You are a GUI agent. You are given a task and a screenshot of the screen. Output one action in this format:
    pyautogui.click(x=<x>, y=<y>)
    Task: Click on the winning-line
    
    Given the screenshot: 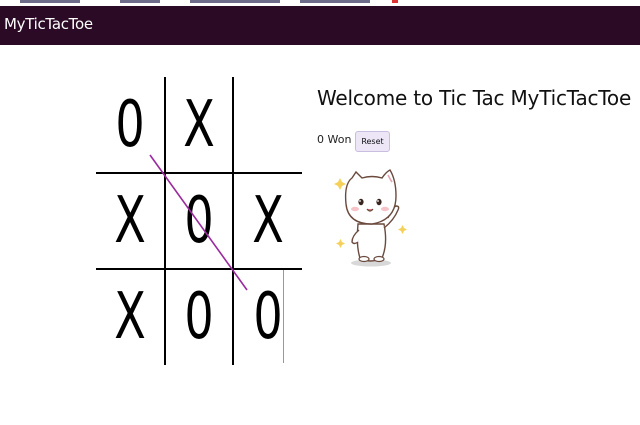 What is the action you would take?
    pyautogui.click(x=198, y=222)
    